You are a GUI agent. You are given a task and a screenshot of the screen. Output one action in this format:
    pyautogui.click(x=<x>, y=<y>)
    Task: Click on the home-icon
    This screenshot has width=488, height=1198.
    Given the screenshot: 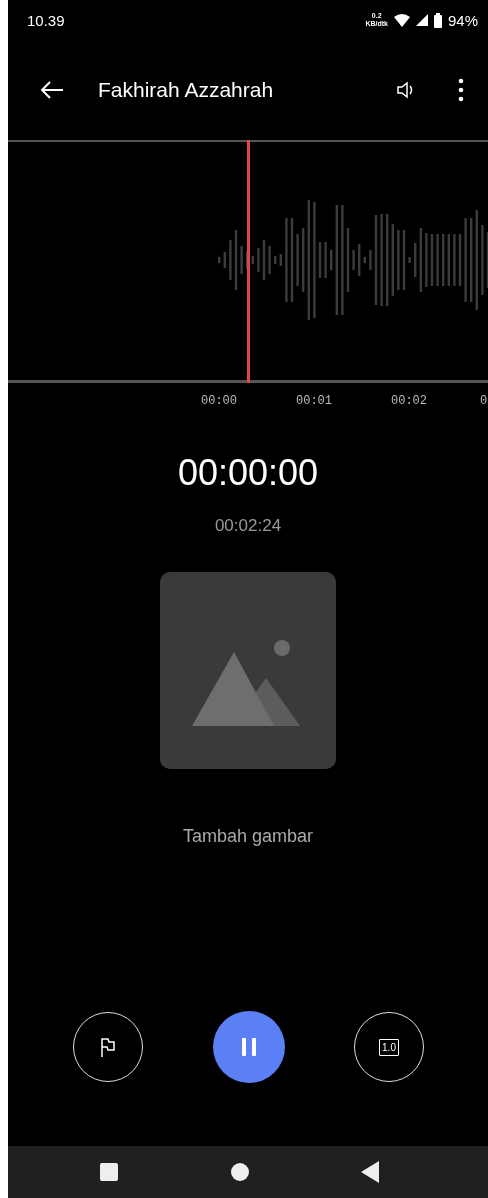 What is the action you would take?
    pyautogui.click(x=239, y=1172)
    